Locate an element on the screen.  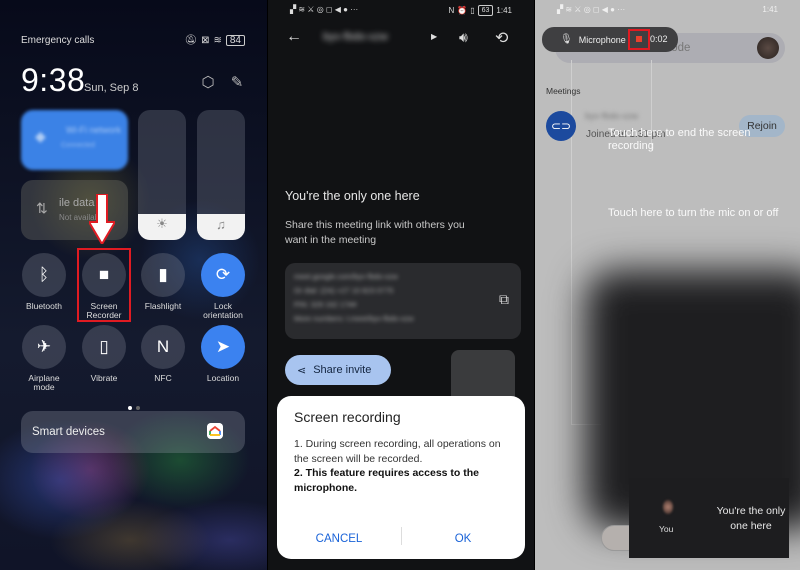
mic-off-icon: 🎙︎ is located at coordinates (566, 39).